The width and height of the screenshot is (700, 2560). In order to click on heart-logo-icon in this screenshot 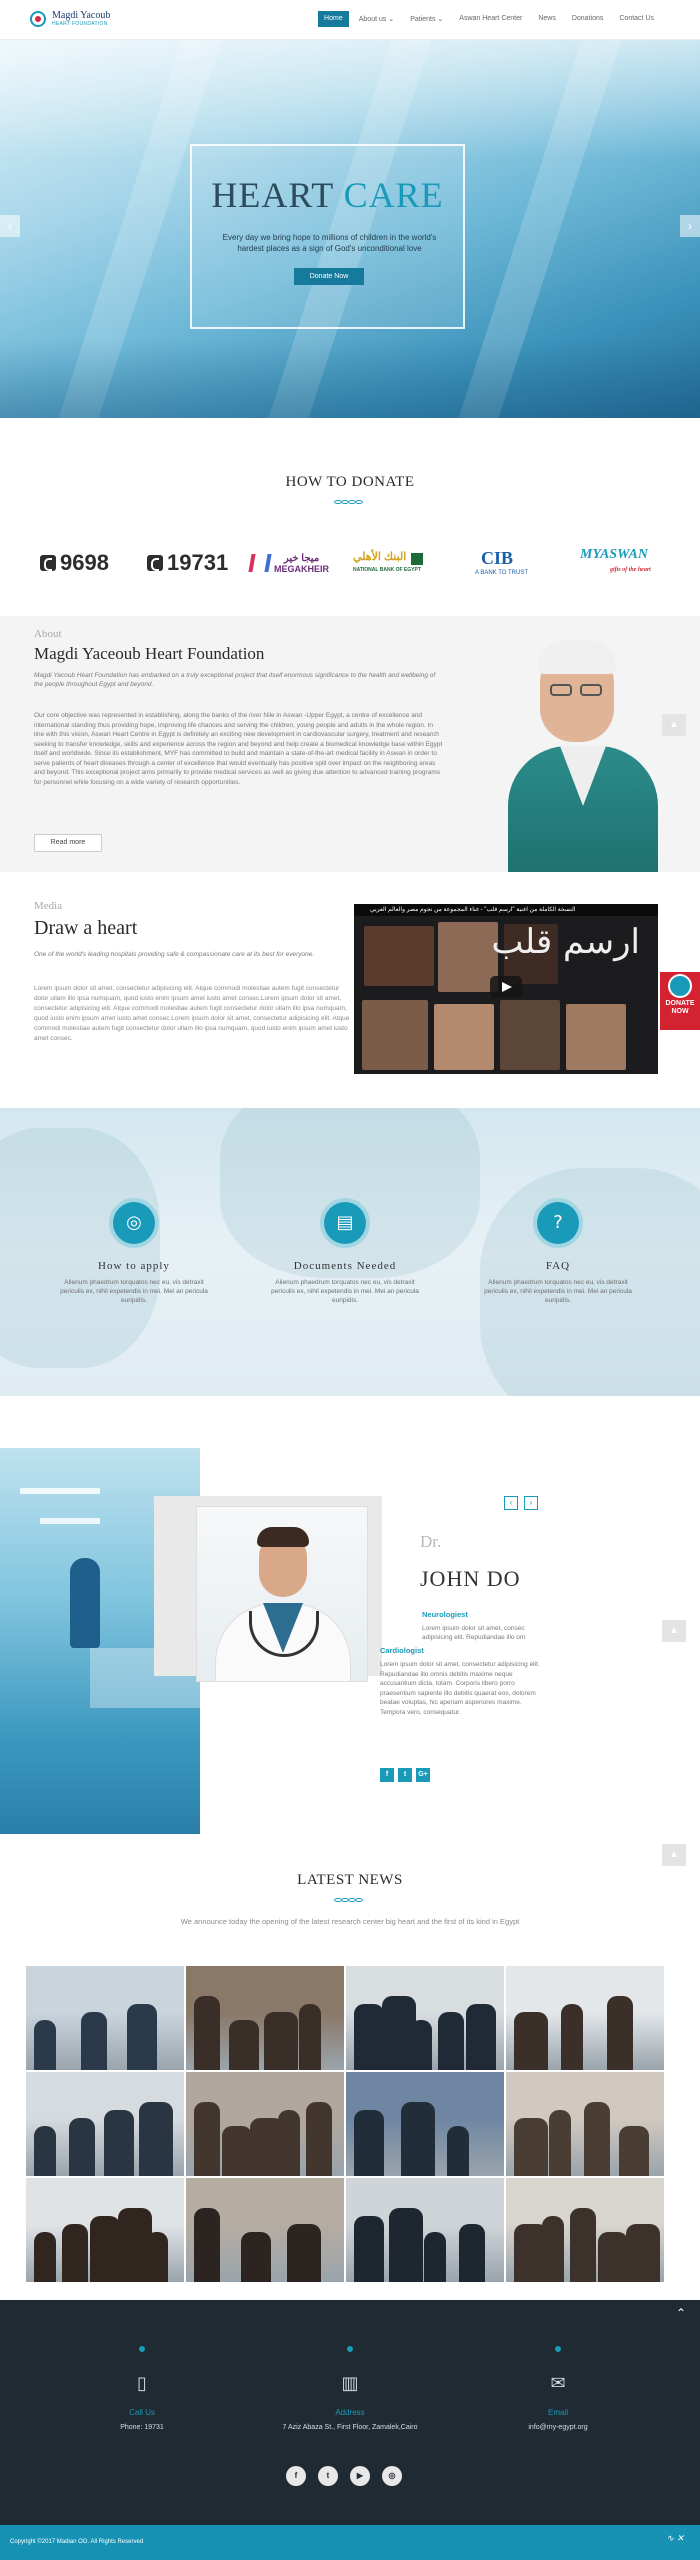, I will do `click(38, 19)`.